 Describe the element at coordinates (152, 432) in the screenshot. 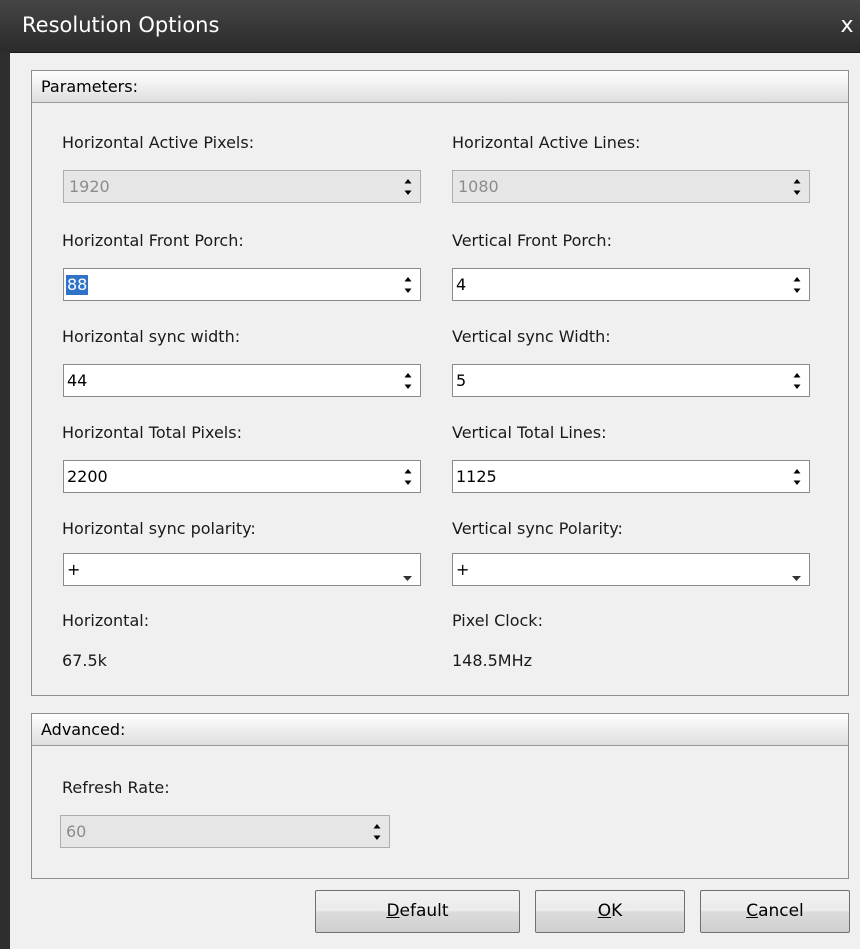

I see `h-total-pixels-label: Horizontal Total Pixels:` at that location.